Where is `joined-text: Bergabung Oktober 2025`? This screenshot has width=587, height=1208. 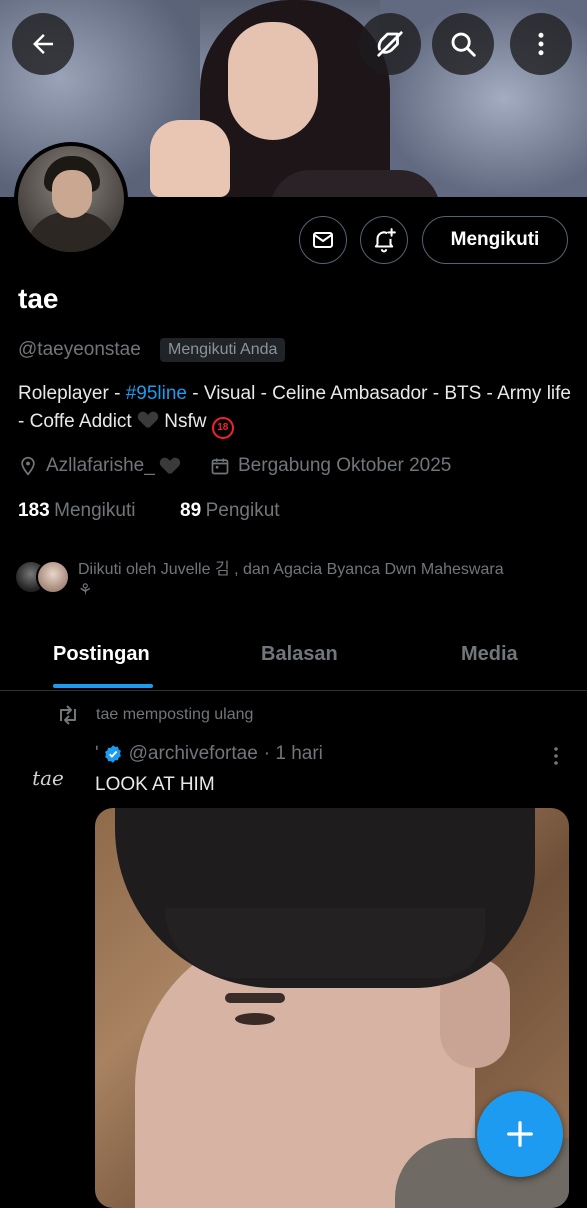 joined-text: Bergabung Oktober 2025 is located at coordinates (345, 465).